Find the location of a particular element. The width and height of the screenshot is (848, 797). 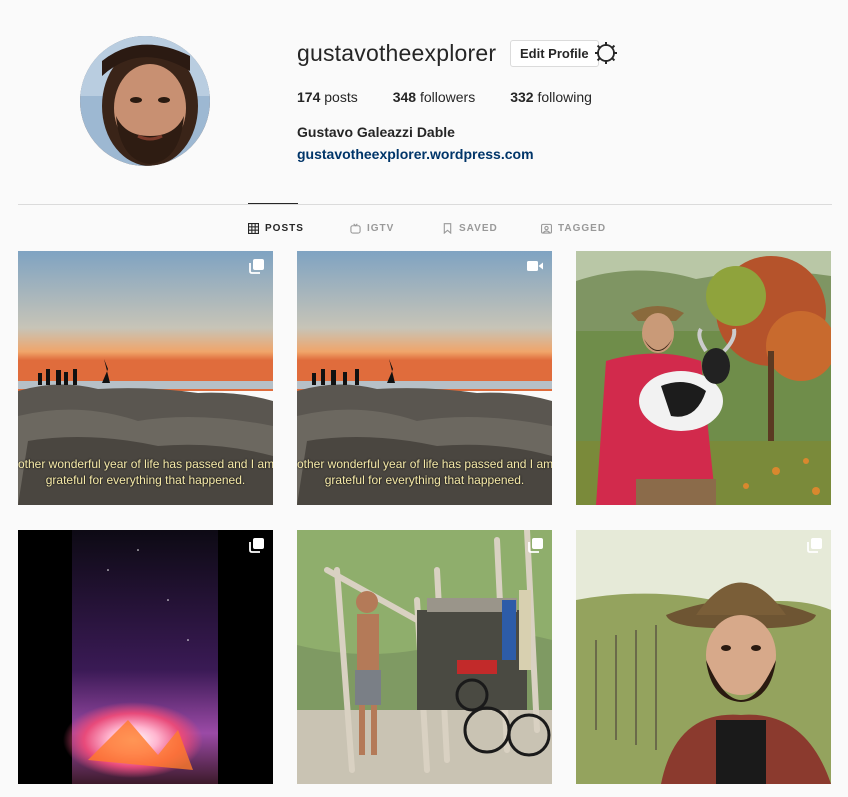

full-name: Gustavo Galeazzi Dable is located at coordinates (376, 132).